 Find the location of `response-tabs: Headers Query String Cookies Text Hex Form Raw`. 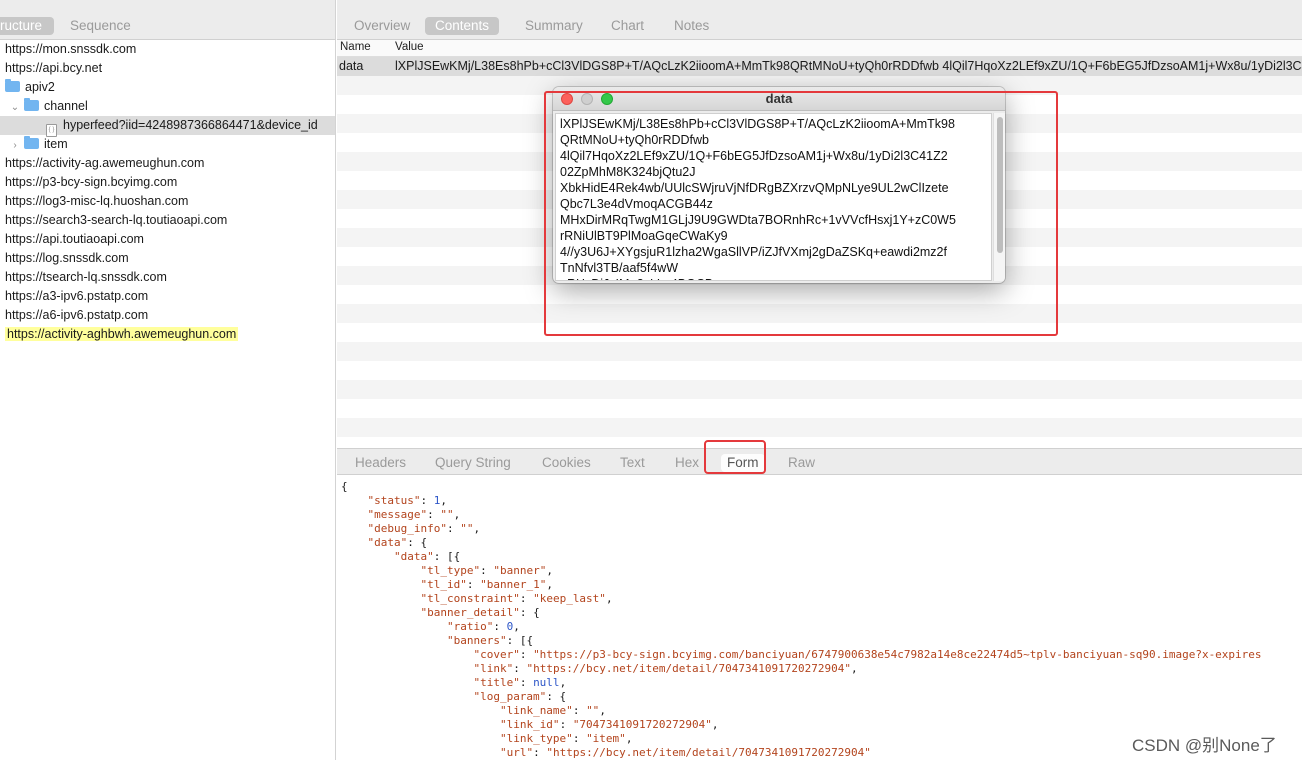

response-tabs: Headers Query String Cookies Text Hex Form Raw is located at coordinates (819, 461).